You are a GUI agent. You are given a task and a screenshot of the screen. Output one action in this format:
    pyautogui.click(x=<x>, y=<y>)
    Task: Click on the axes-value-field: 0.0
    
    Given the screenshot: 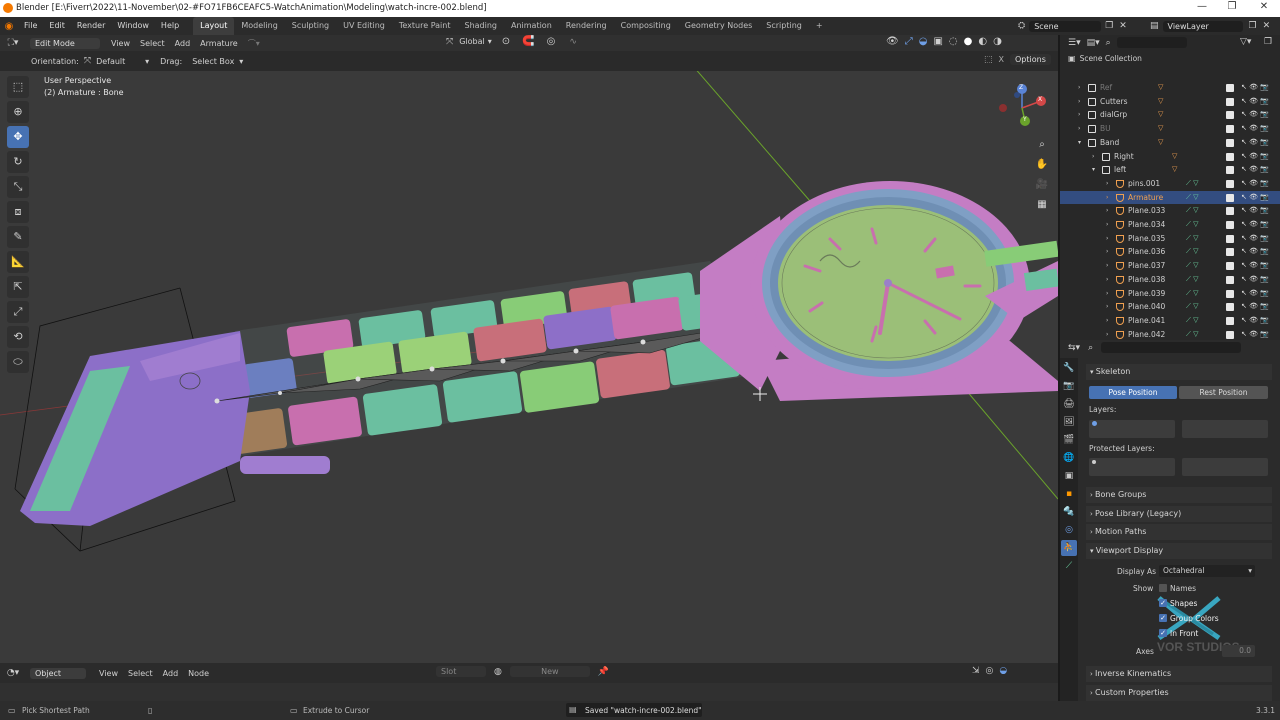 What is the action you would take?
    pyautogui.click(x=1238, y=651)
    